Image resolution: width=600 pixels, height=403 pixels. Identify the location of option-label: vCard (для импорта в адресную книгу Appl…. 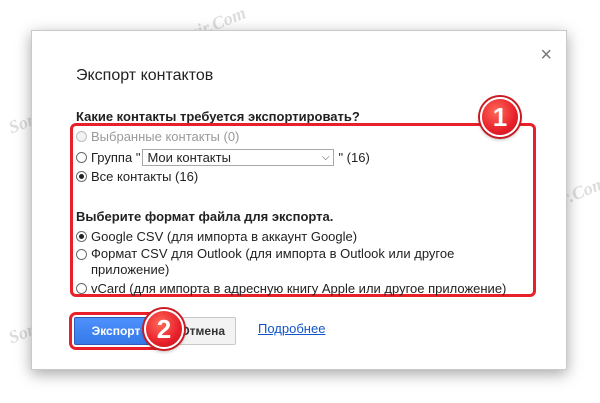
(299, 288).